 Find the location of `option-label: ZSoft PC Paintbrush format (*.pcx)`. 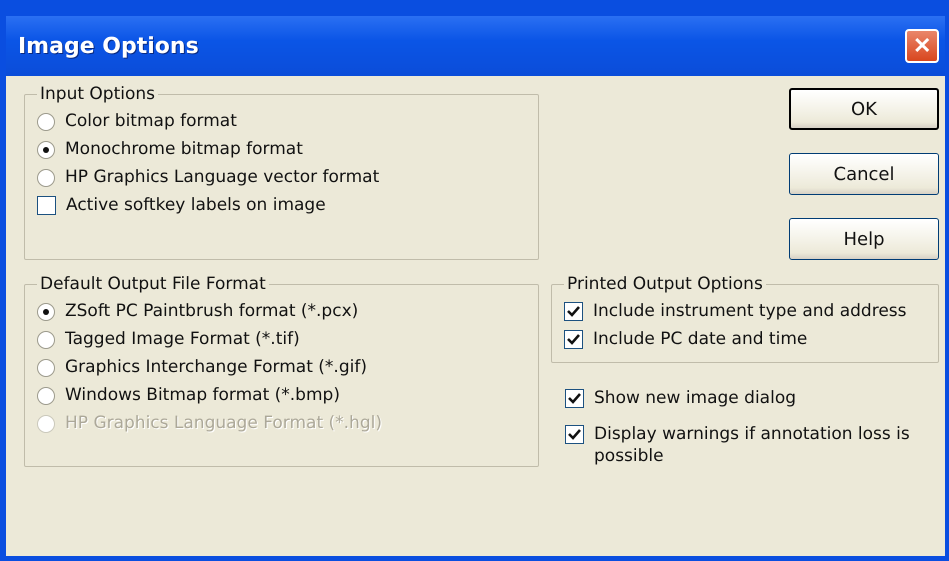

option-label: ZSoft PC Paintbrush format (*.pcx) is located at coordinates (211, 311).